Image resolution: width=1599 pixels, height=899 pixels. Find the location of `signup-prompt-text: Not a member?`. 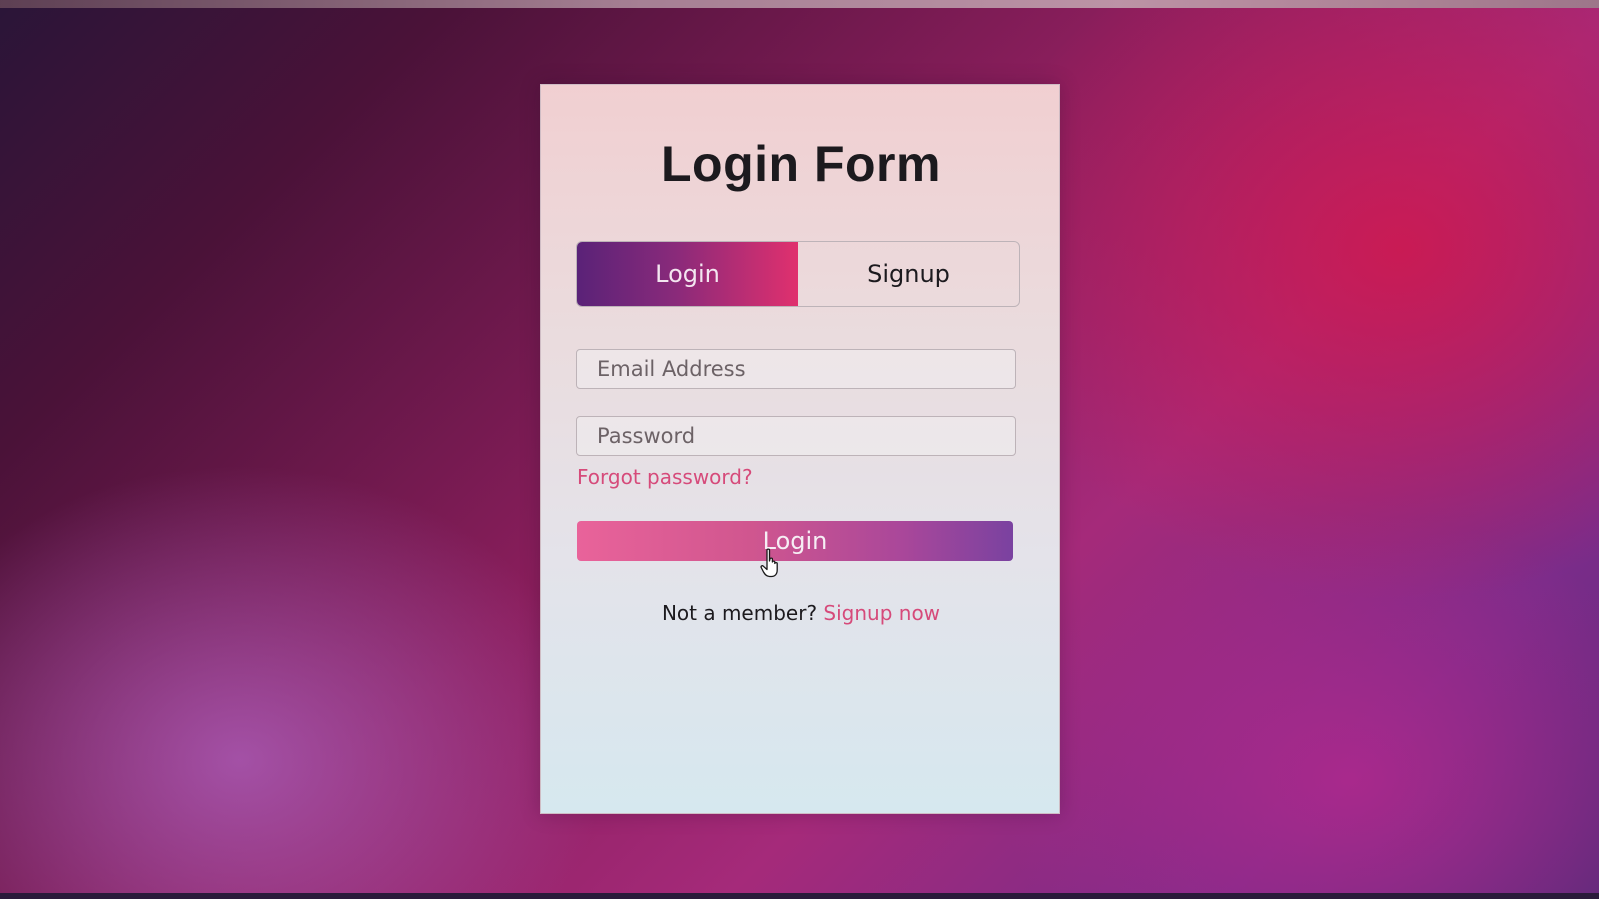

signup-prompt-text: Not a member? is located at coordinates (739, 613).